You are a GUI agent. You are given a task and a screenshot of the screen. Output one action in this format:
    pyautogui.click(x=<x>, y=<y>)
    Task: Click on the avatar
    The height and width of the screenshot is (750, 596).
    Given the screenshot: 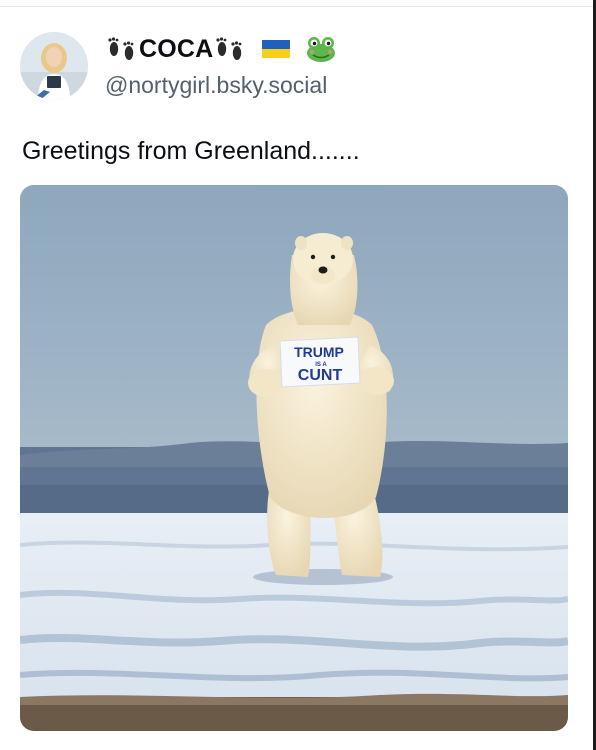 What is the action you would take?
    pyautogui.click(x=54, y=66)
    